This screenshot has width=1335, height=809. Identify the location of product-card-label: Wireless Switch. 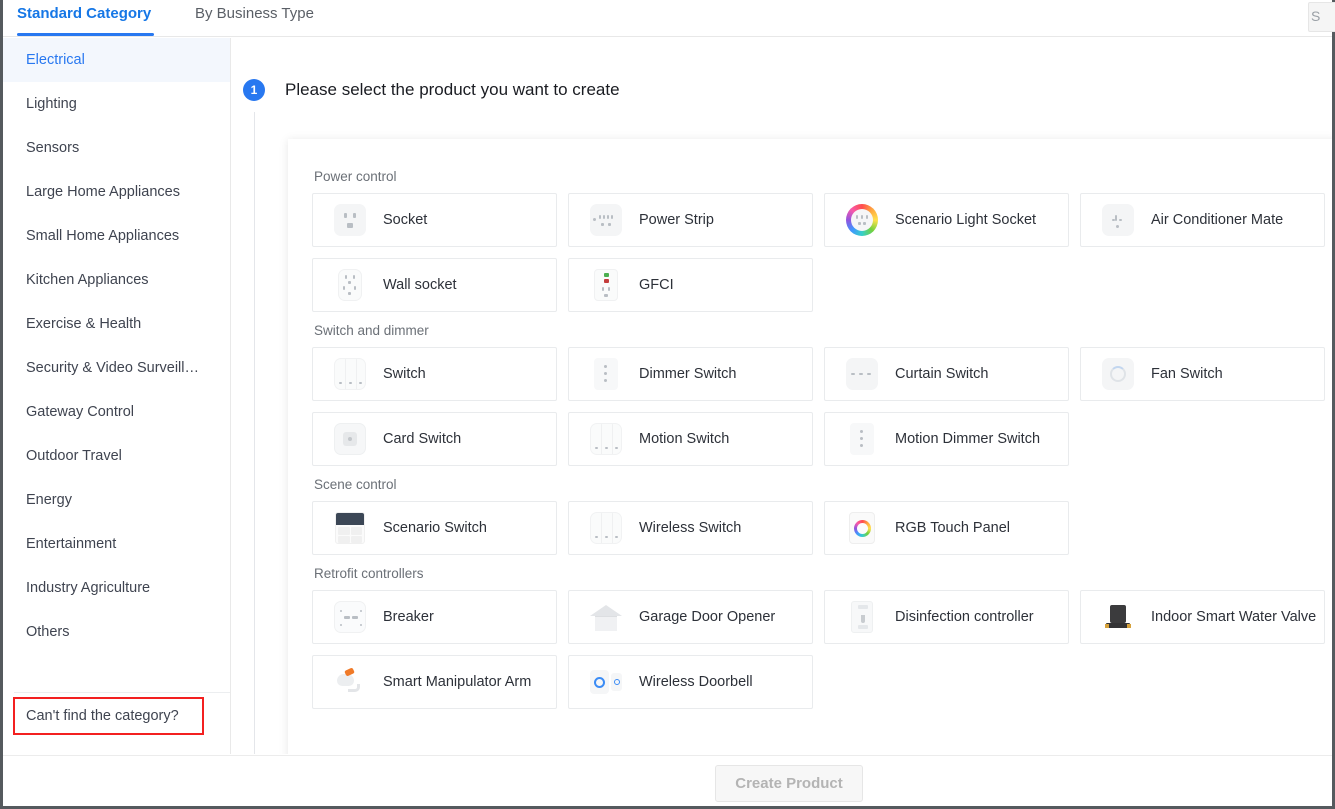
(690, 528).